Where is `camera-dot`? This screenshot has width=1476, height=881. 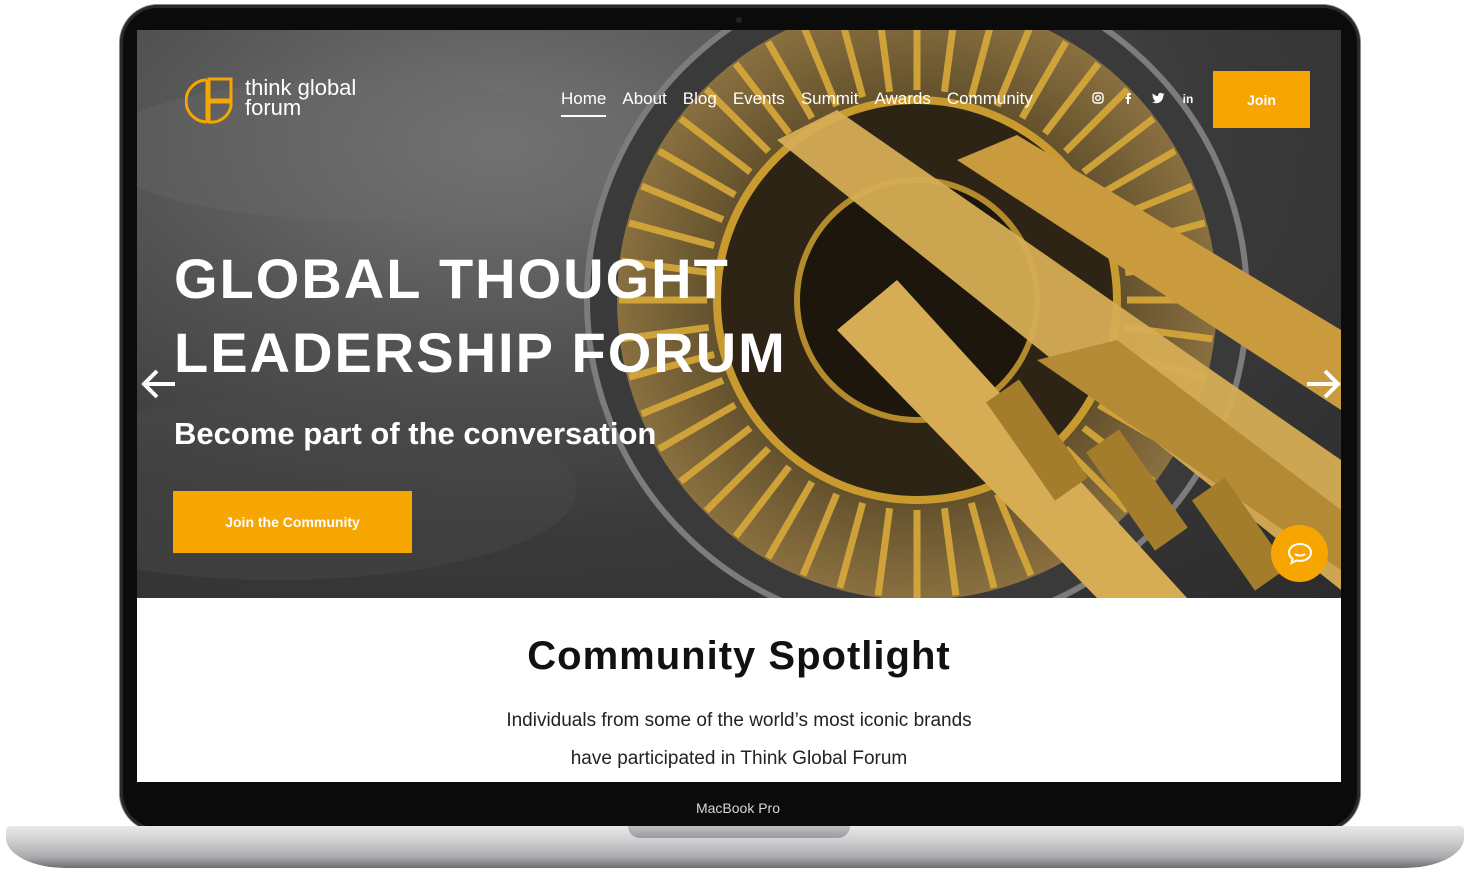
camera-dot is located at coordinates (739, 20).